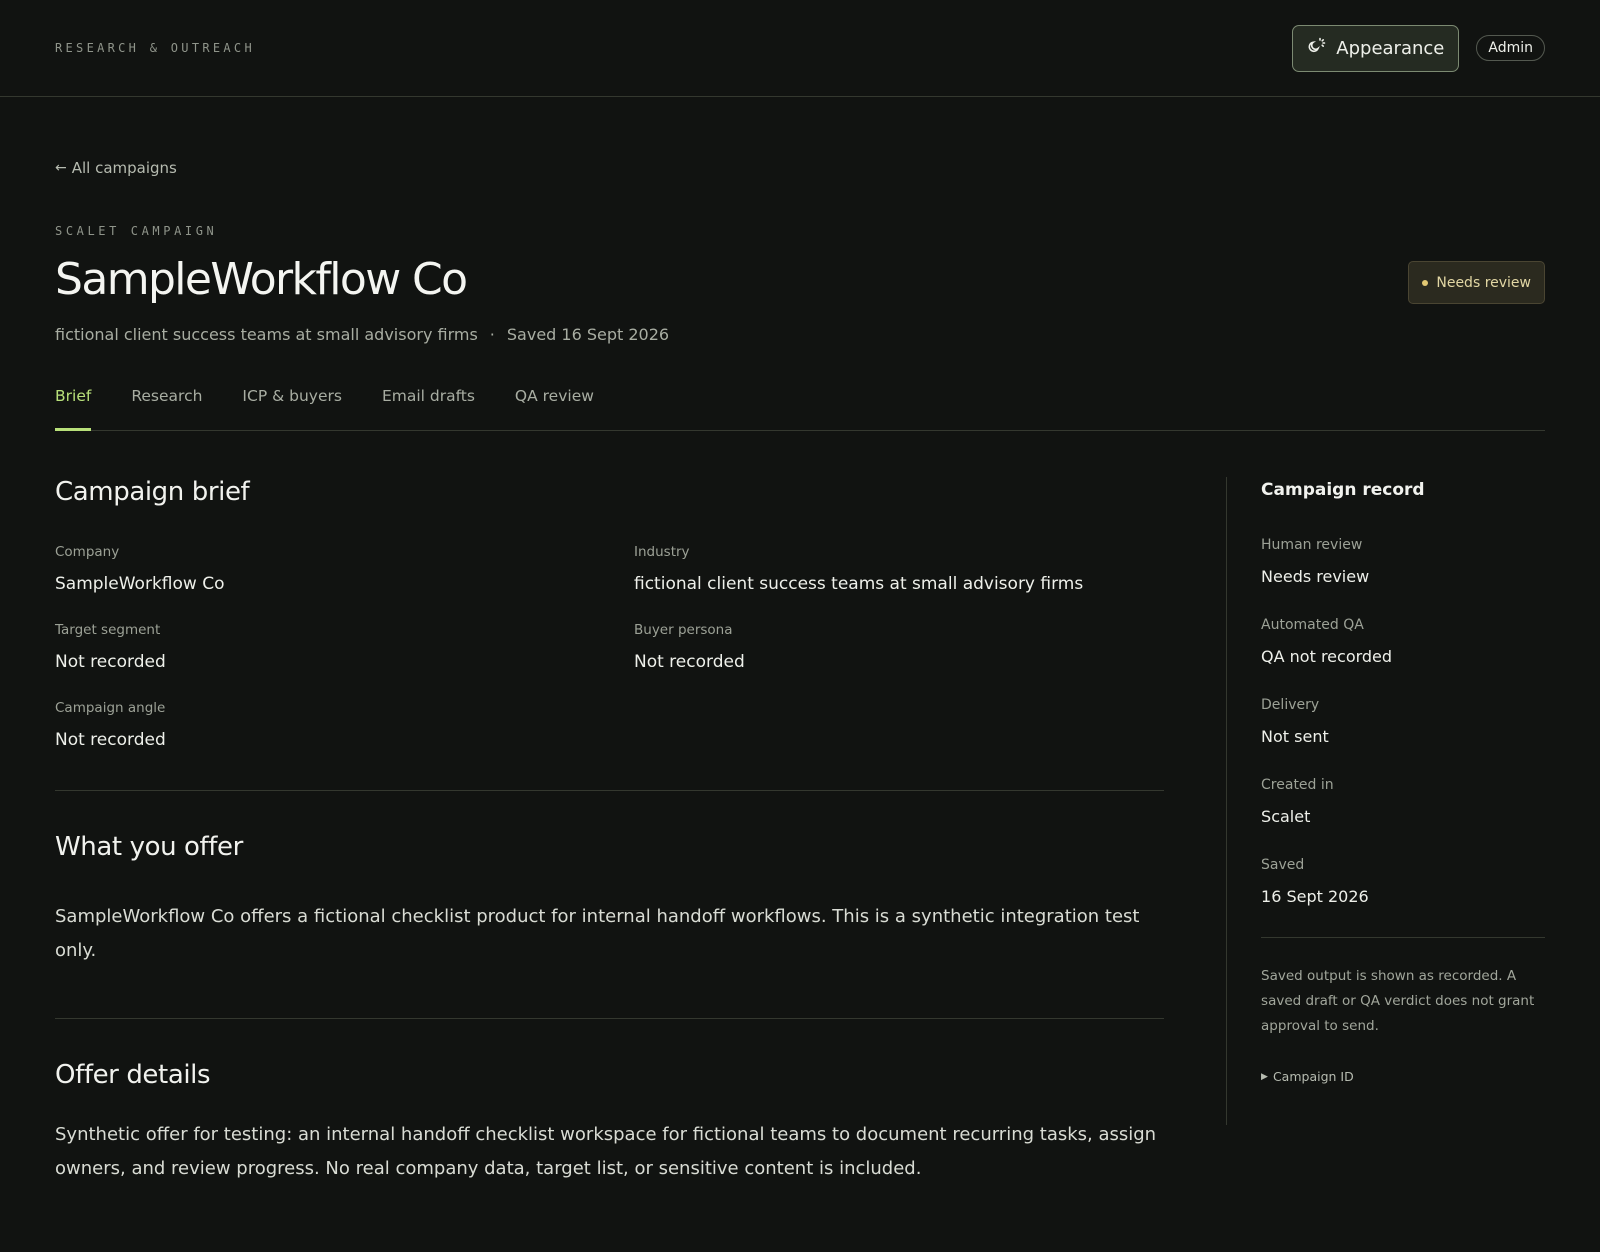 This screenshot has width=1600, height=1252. What do you see at coordinates (1403, 1076) in the screenshot?
I see `campaign-id-disclosure: ▶ Campaign ID` at bounding box center [1403, 1076].